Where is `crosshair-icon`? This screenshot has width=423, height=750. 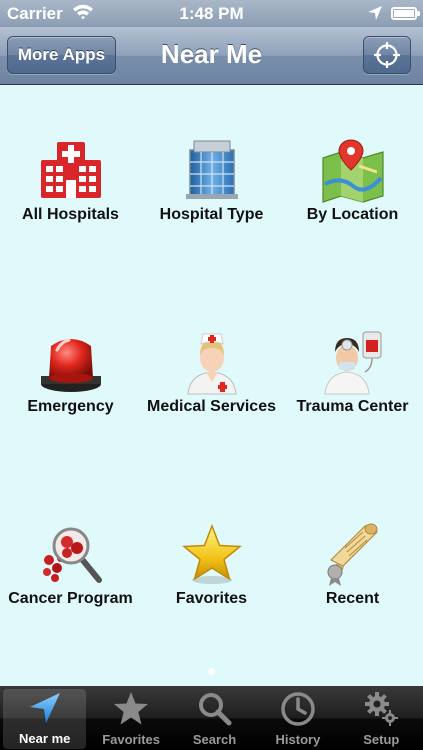
crosshair-icon is located at coordinates (387, 55).